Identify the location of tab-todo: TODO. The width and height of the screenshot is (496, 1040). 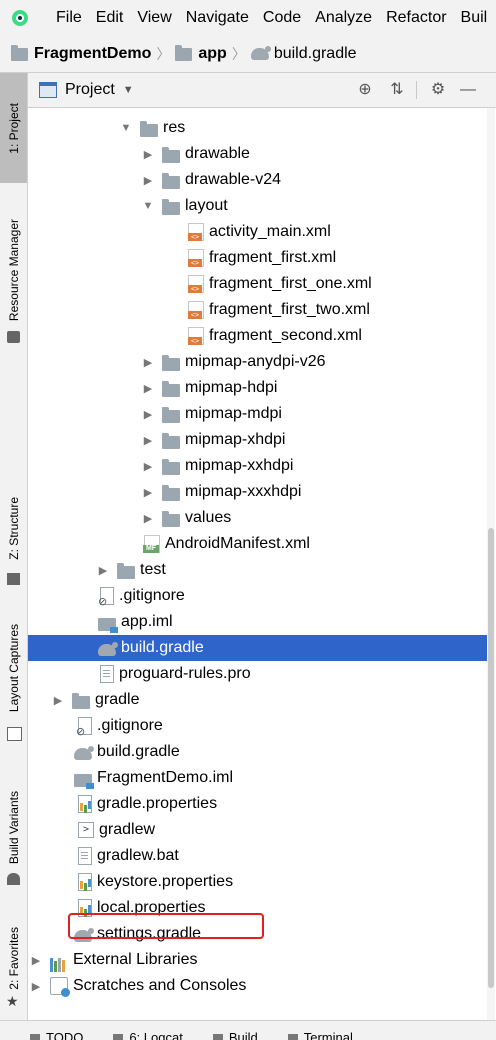
(56, 1030).